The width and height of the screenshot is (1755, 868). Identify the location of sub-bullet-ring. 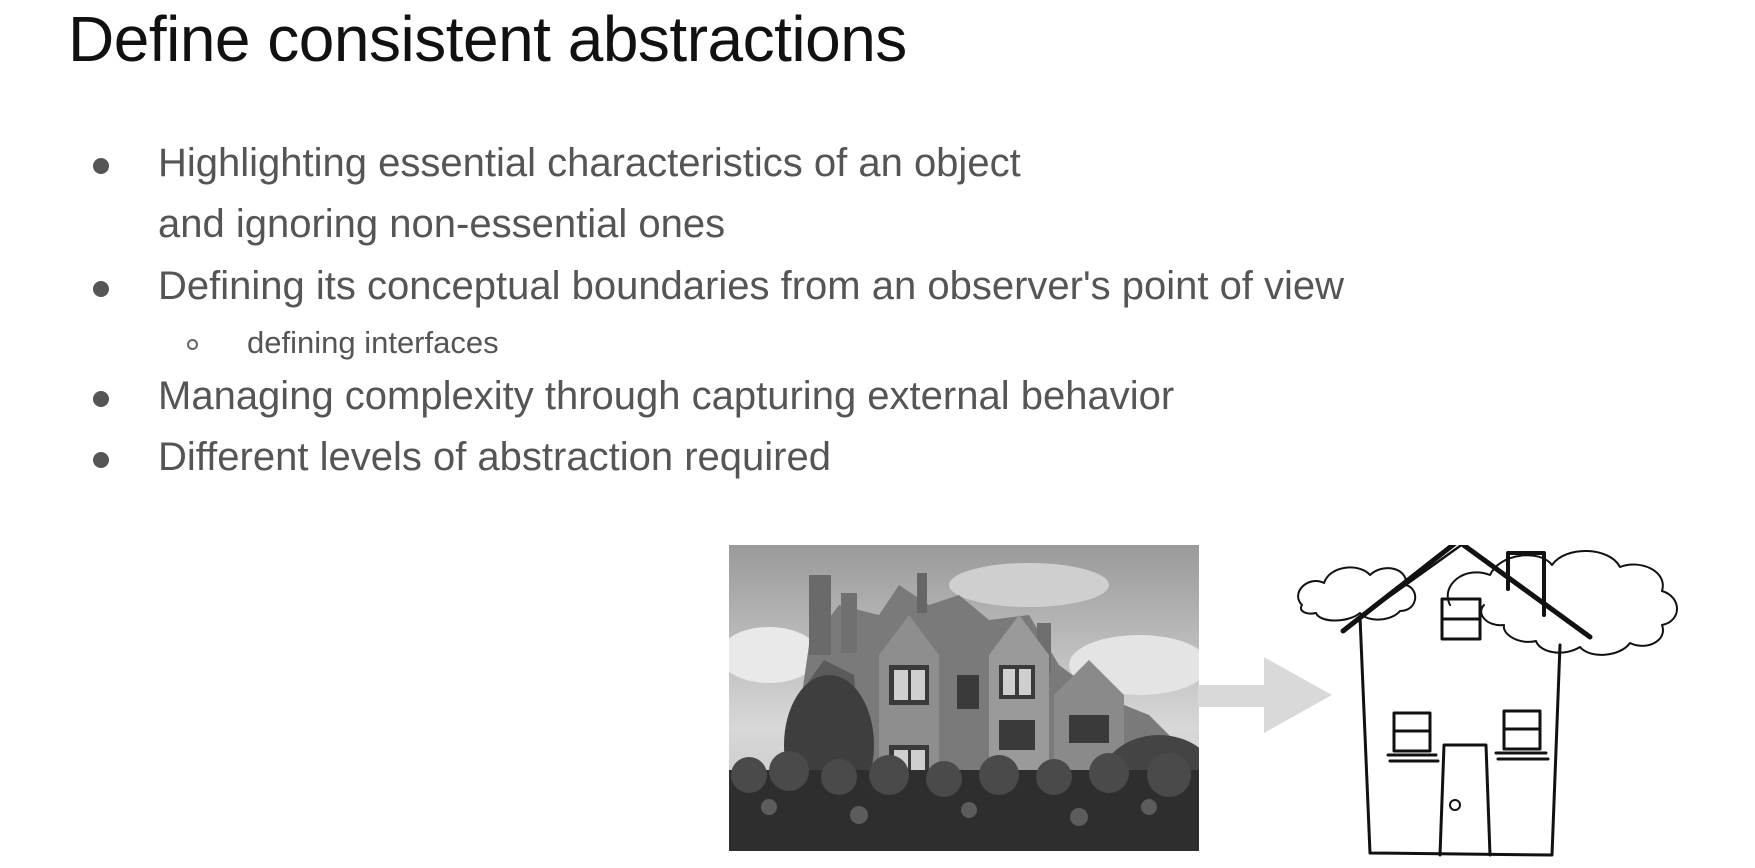
(192, 344).